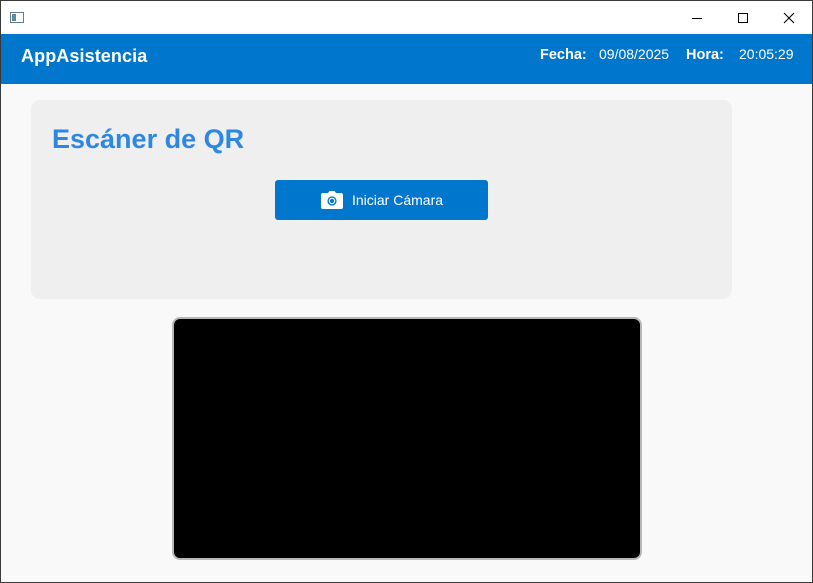 The image size is (813, 583). What do you see at coordinates (332, 200) in the screenshot?
I see `camera-icon` at bounding box center [332, 200].